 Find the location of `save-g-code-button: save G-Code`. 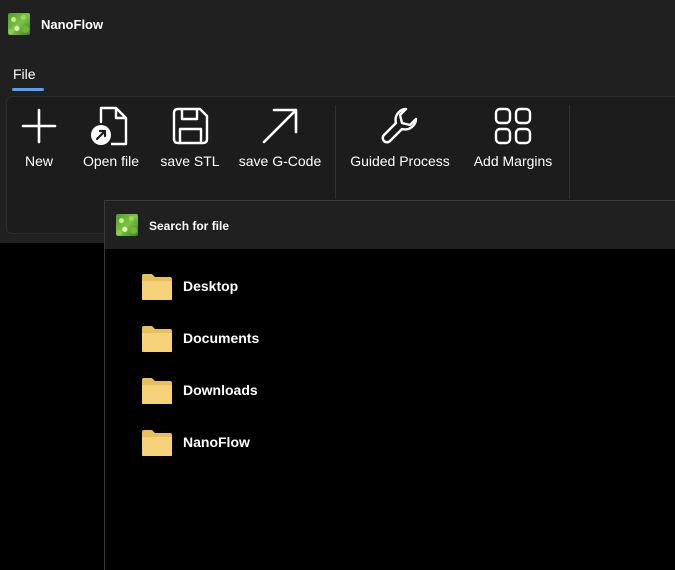

save-g-code-button: save G-Code is located at coordinates (280, 140).